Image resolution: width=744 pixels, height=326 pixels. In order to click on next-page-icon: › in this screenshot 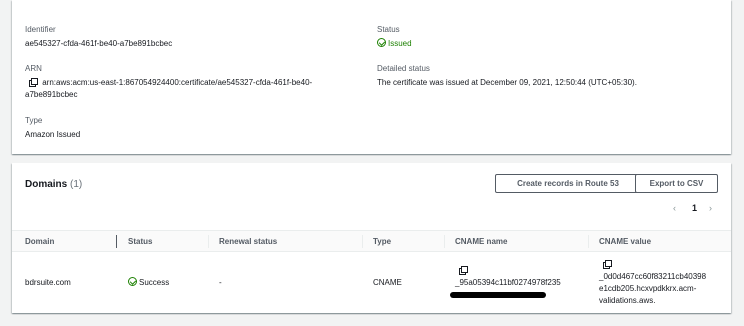, I will do `click(710, 208)`.